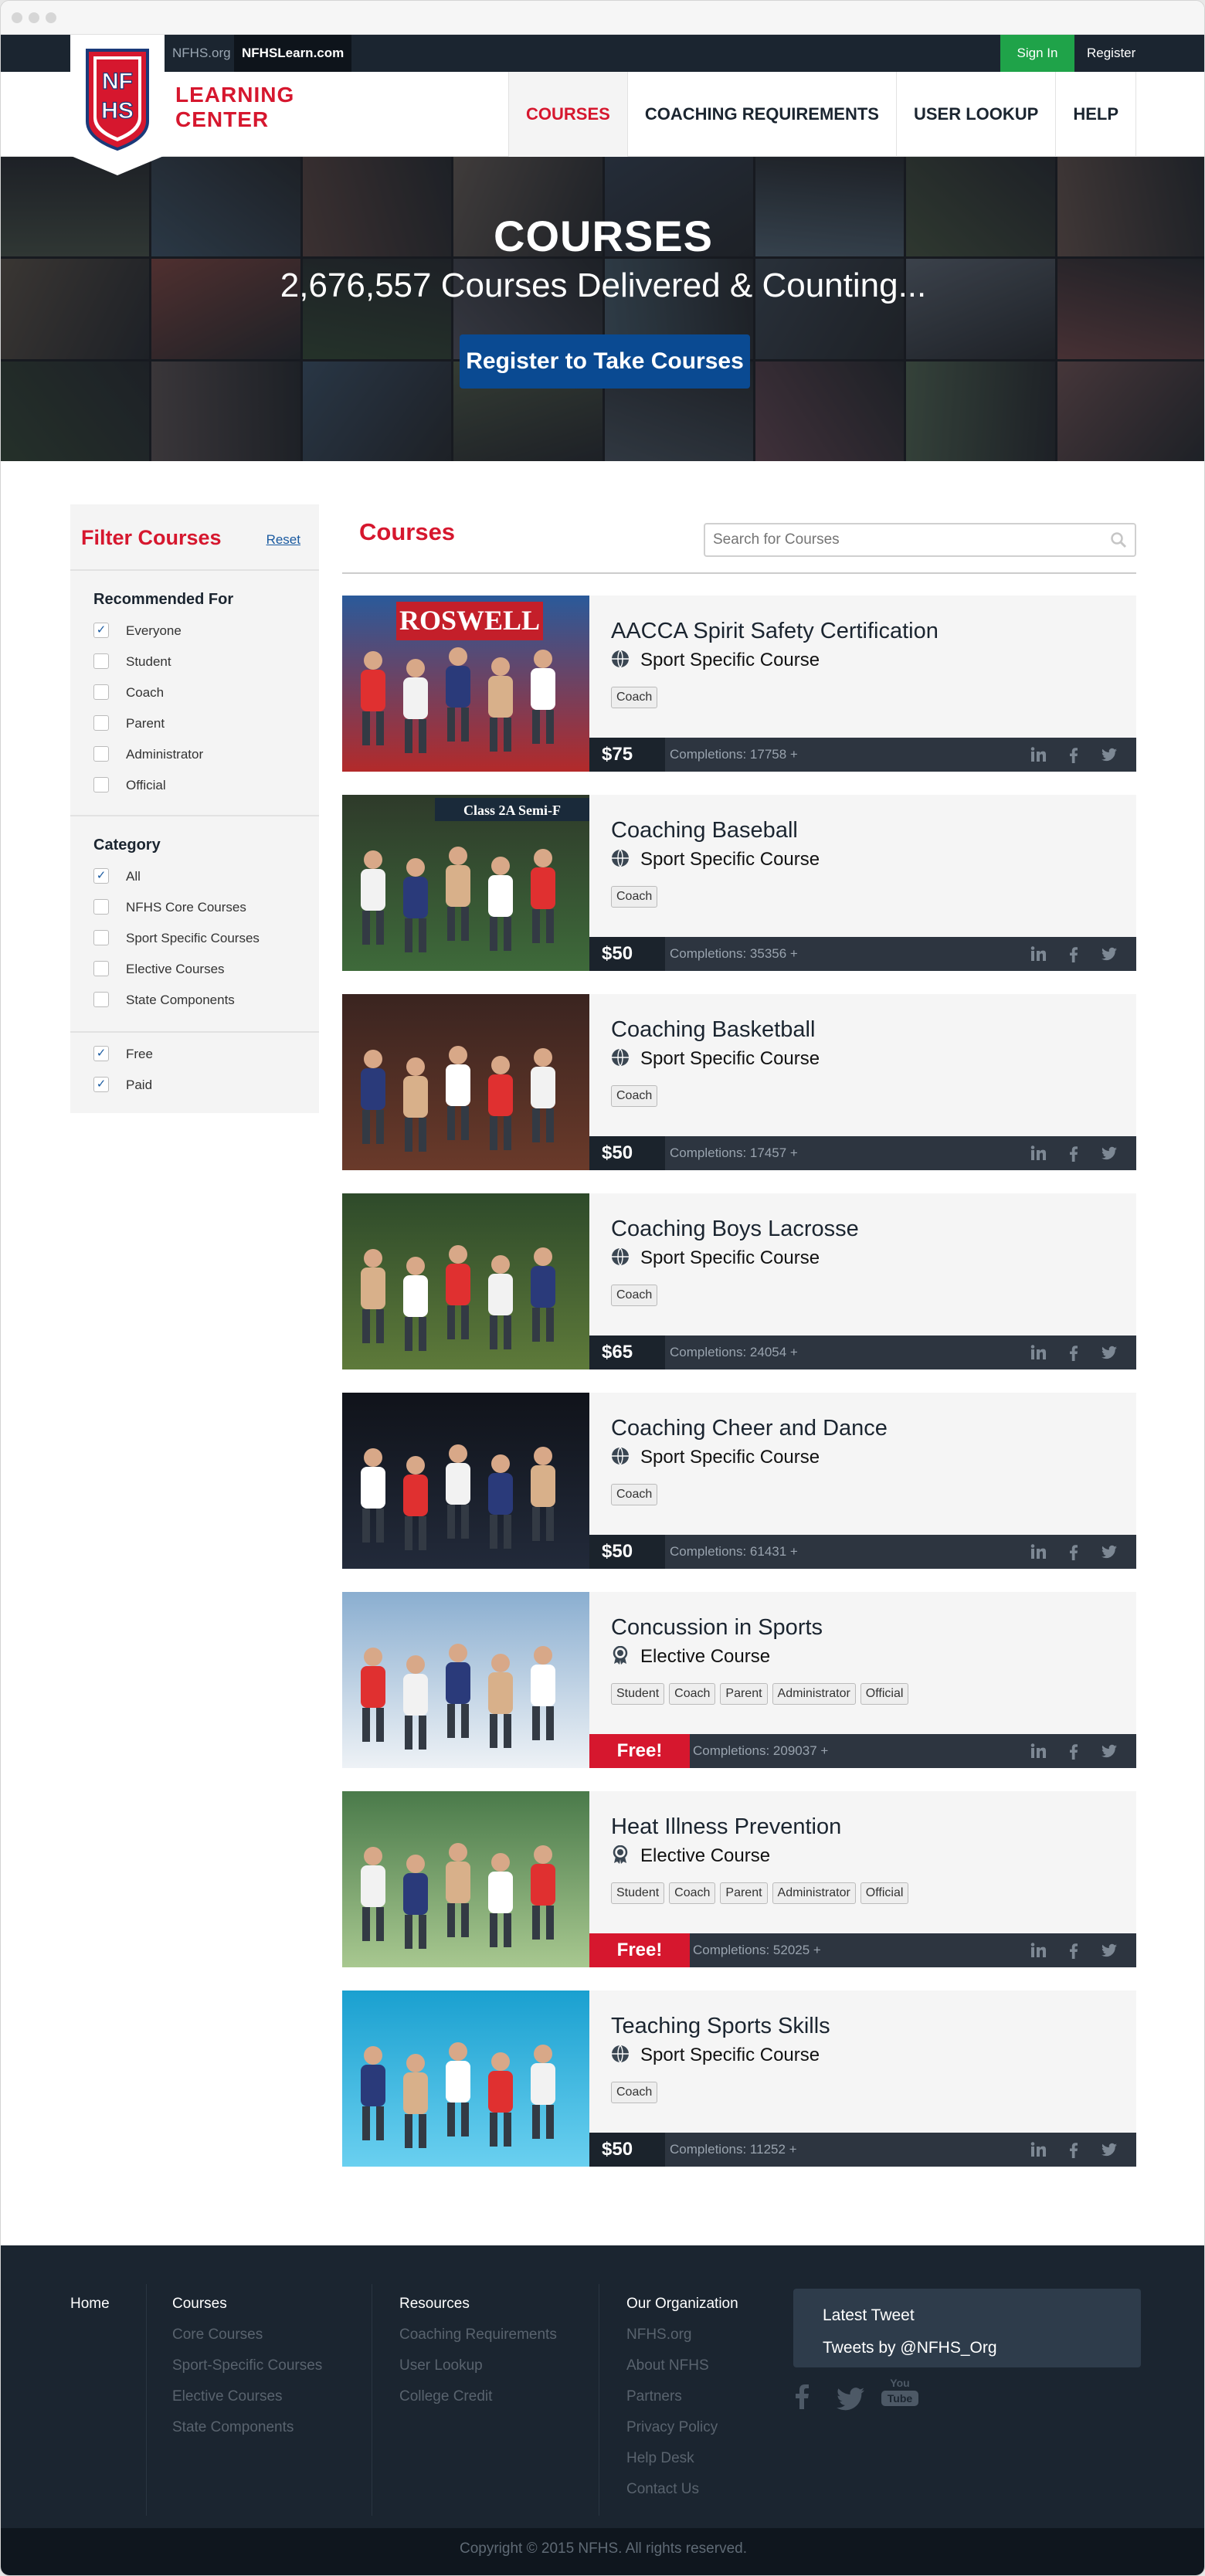 This screenshot has height=2576, width=1205. I want to click on category-option-elective-courses: Elective Courses, so click(159, 969).